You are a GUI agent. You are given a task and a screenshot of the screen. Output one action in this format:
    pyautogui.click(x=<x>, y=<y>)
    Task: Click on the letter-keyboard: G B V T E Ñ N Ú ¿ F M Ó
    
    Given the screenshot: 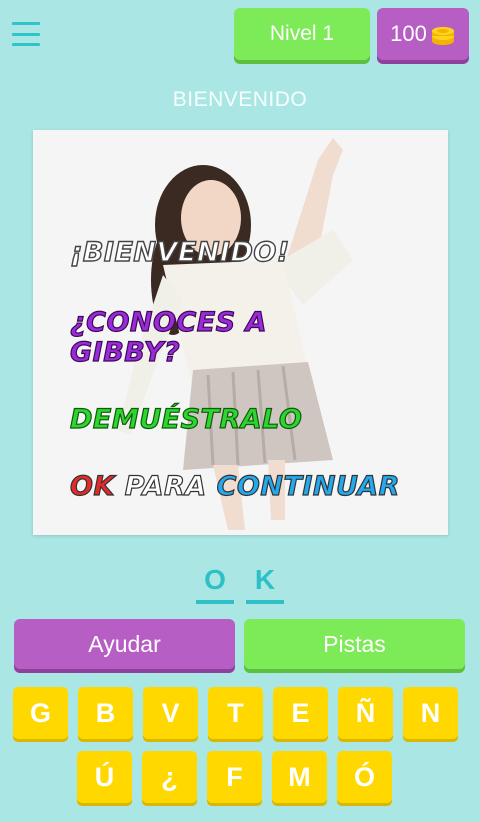 What is the action you would take?
    pyautogui.click(x=241, y=751)
    